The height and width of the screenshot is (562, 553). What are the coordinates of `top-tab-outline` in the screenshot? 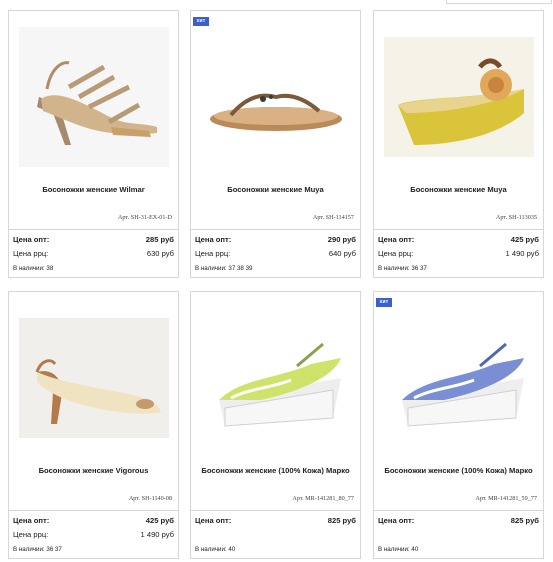 It's located at (499, 2).